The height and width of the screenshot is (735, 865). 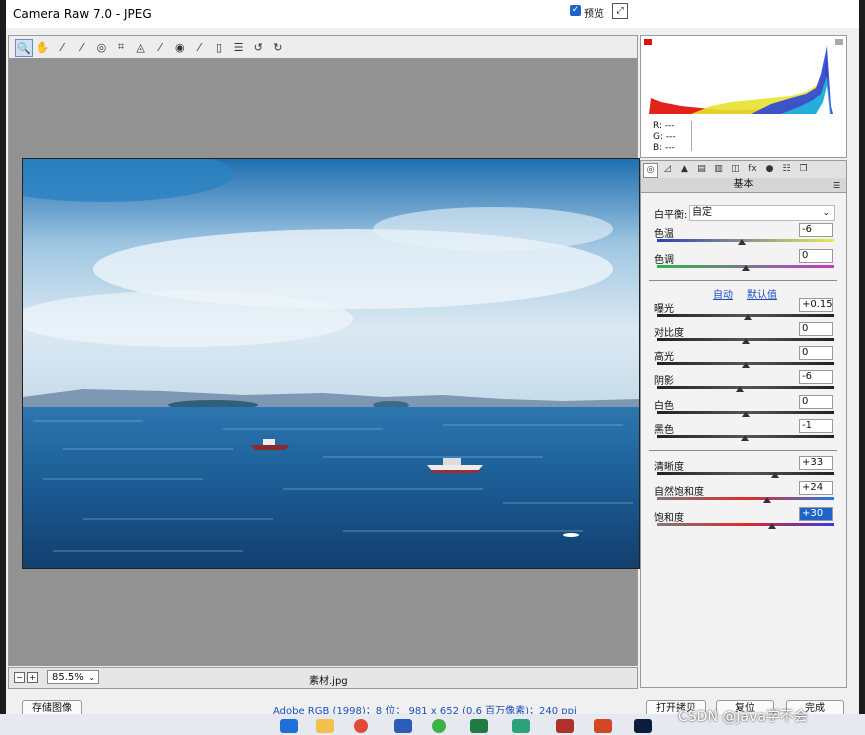 I want to click on blacks-label: 黑色, so click(x=664, y=430).